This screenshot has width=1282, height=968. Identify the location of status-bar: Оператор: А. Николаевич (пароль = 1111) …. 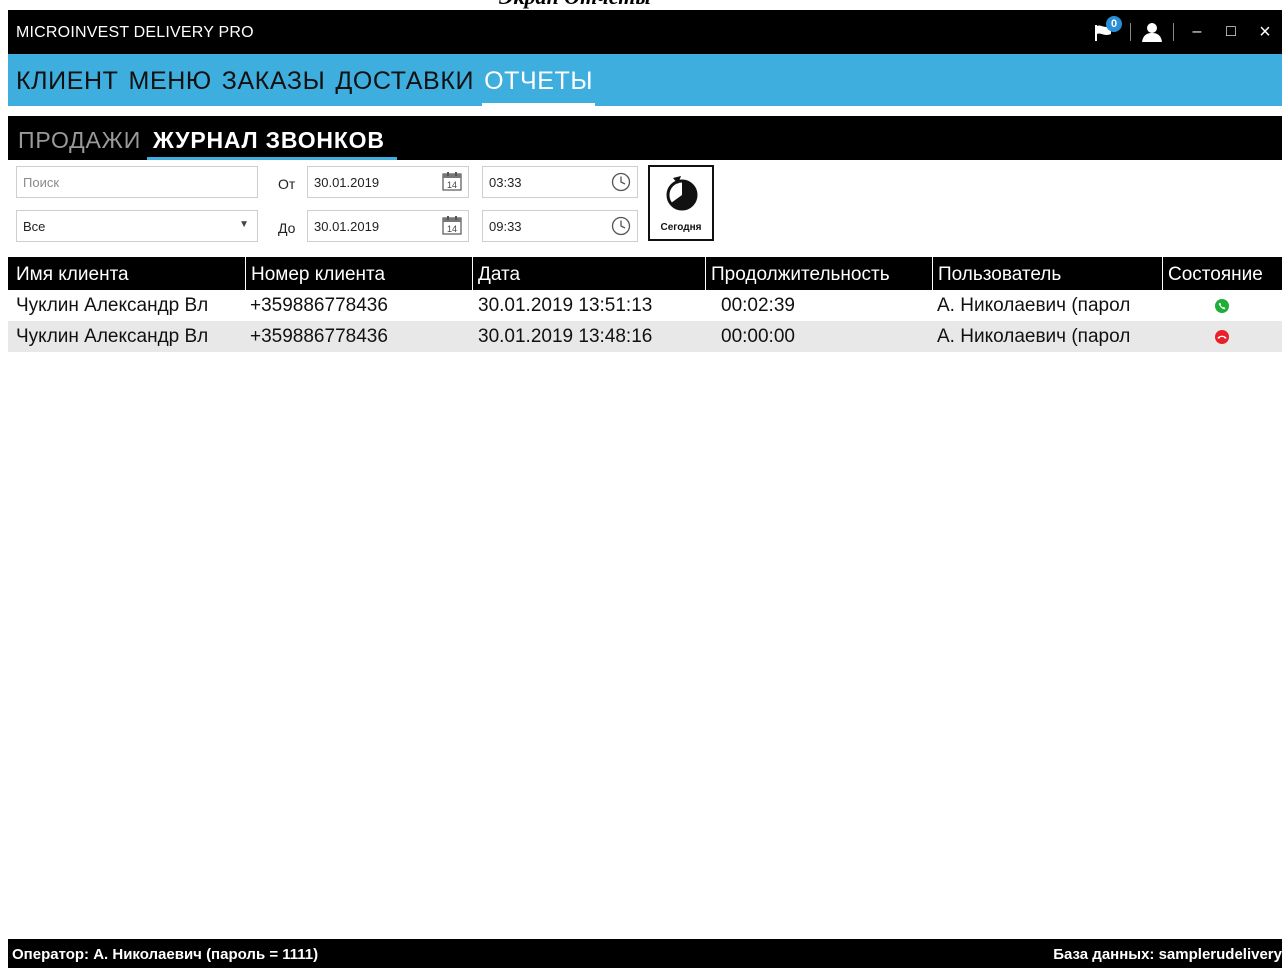
(645, 953).